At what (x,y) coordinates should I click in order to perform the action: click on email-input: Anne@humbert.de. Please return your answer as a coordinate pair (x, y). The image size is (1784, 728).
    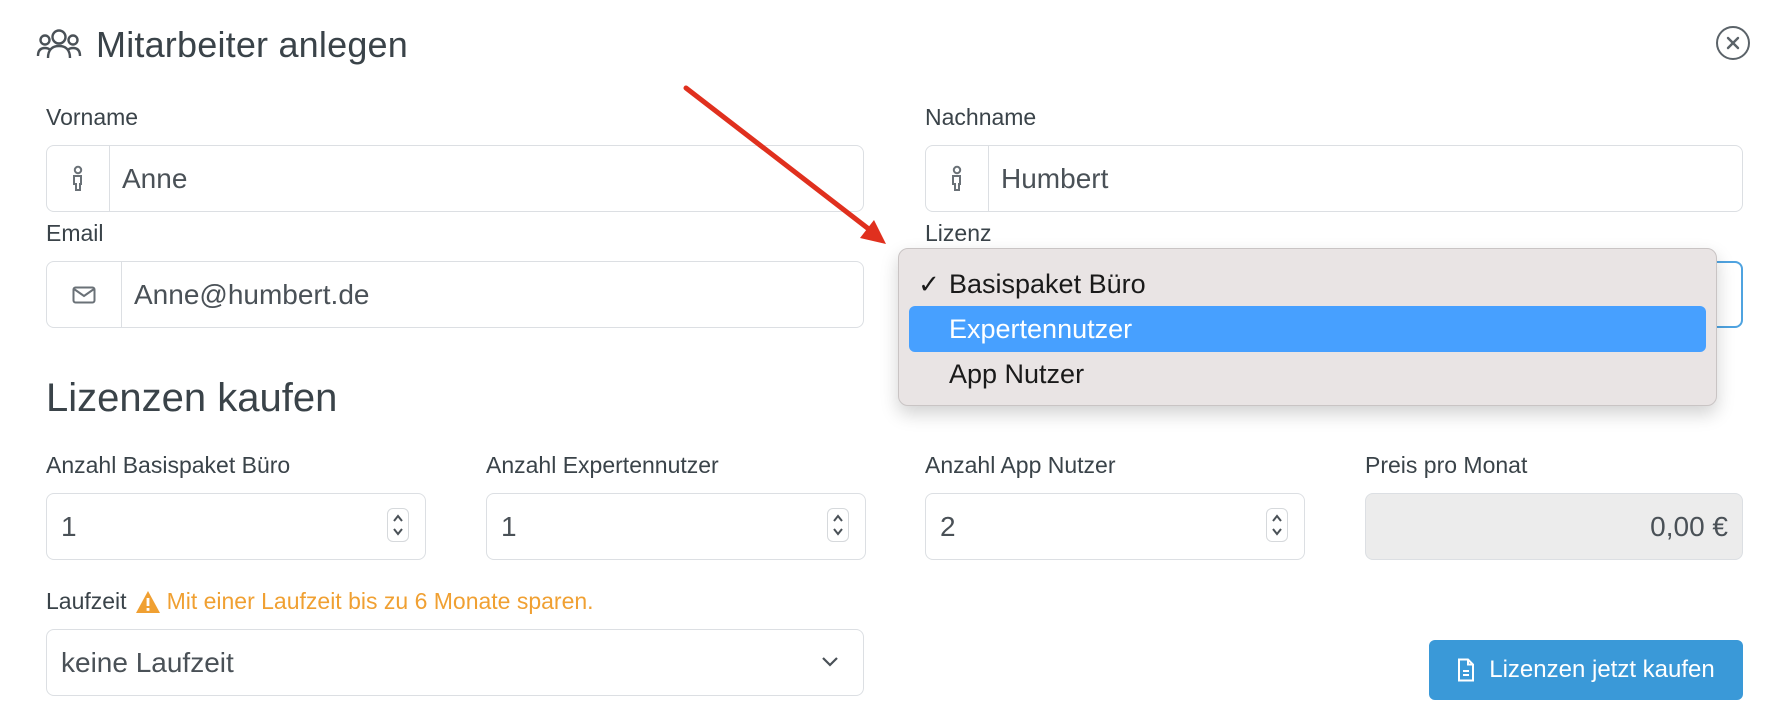
    Looking at the image, I should click on (492, 294).